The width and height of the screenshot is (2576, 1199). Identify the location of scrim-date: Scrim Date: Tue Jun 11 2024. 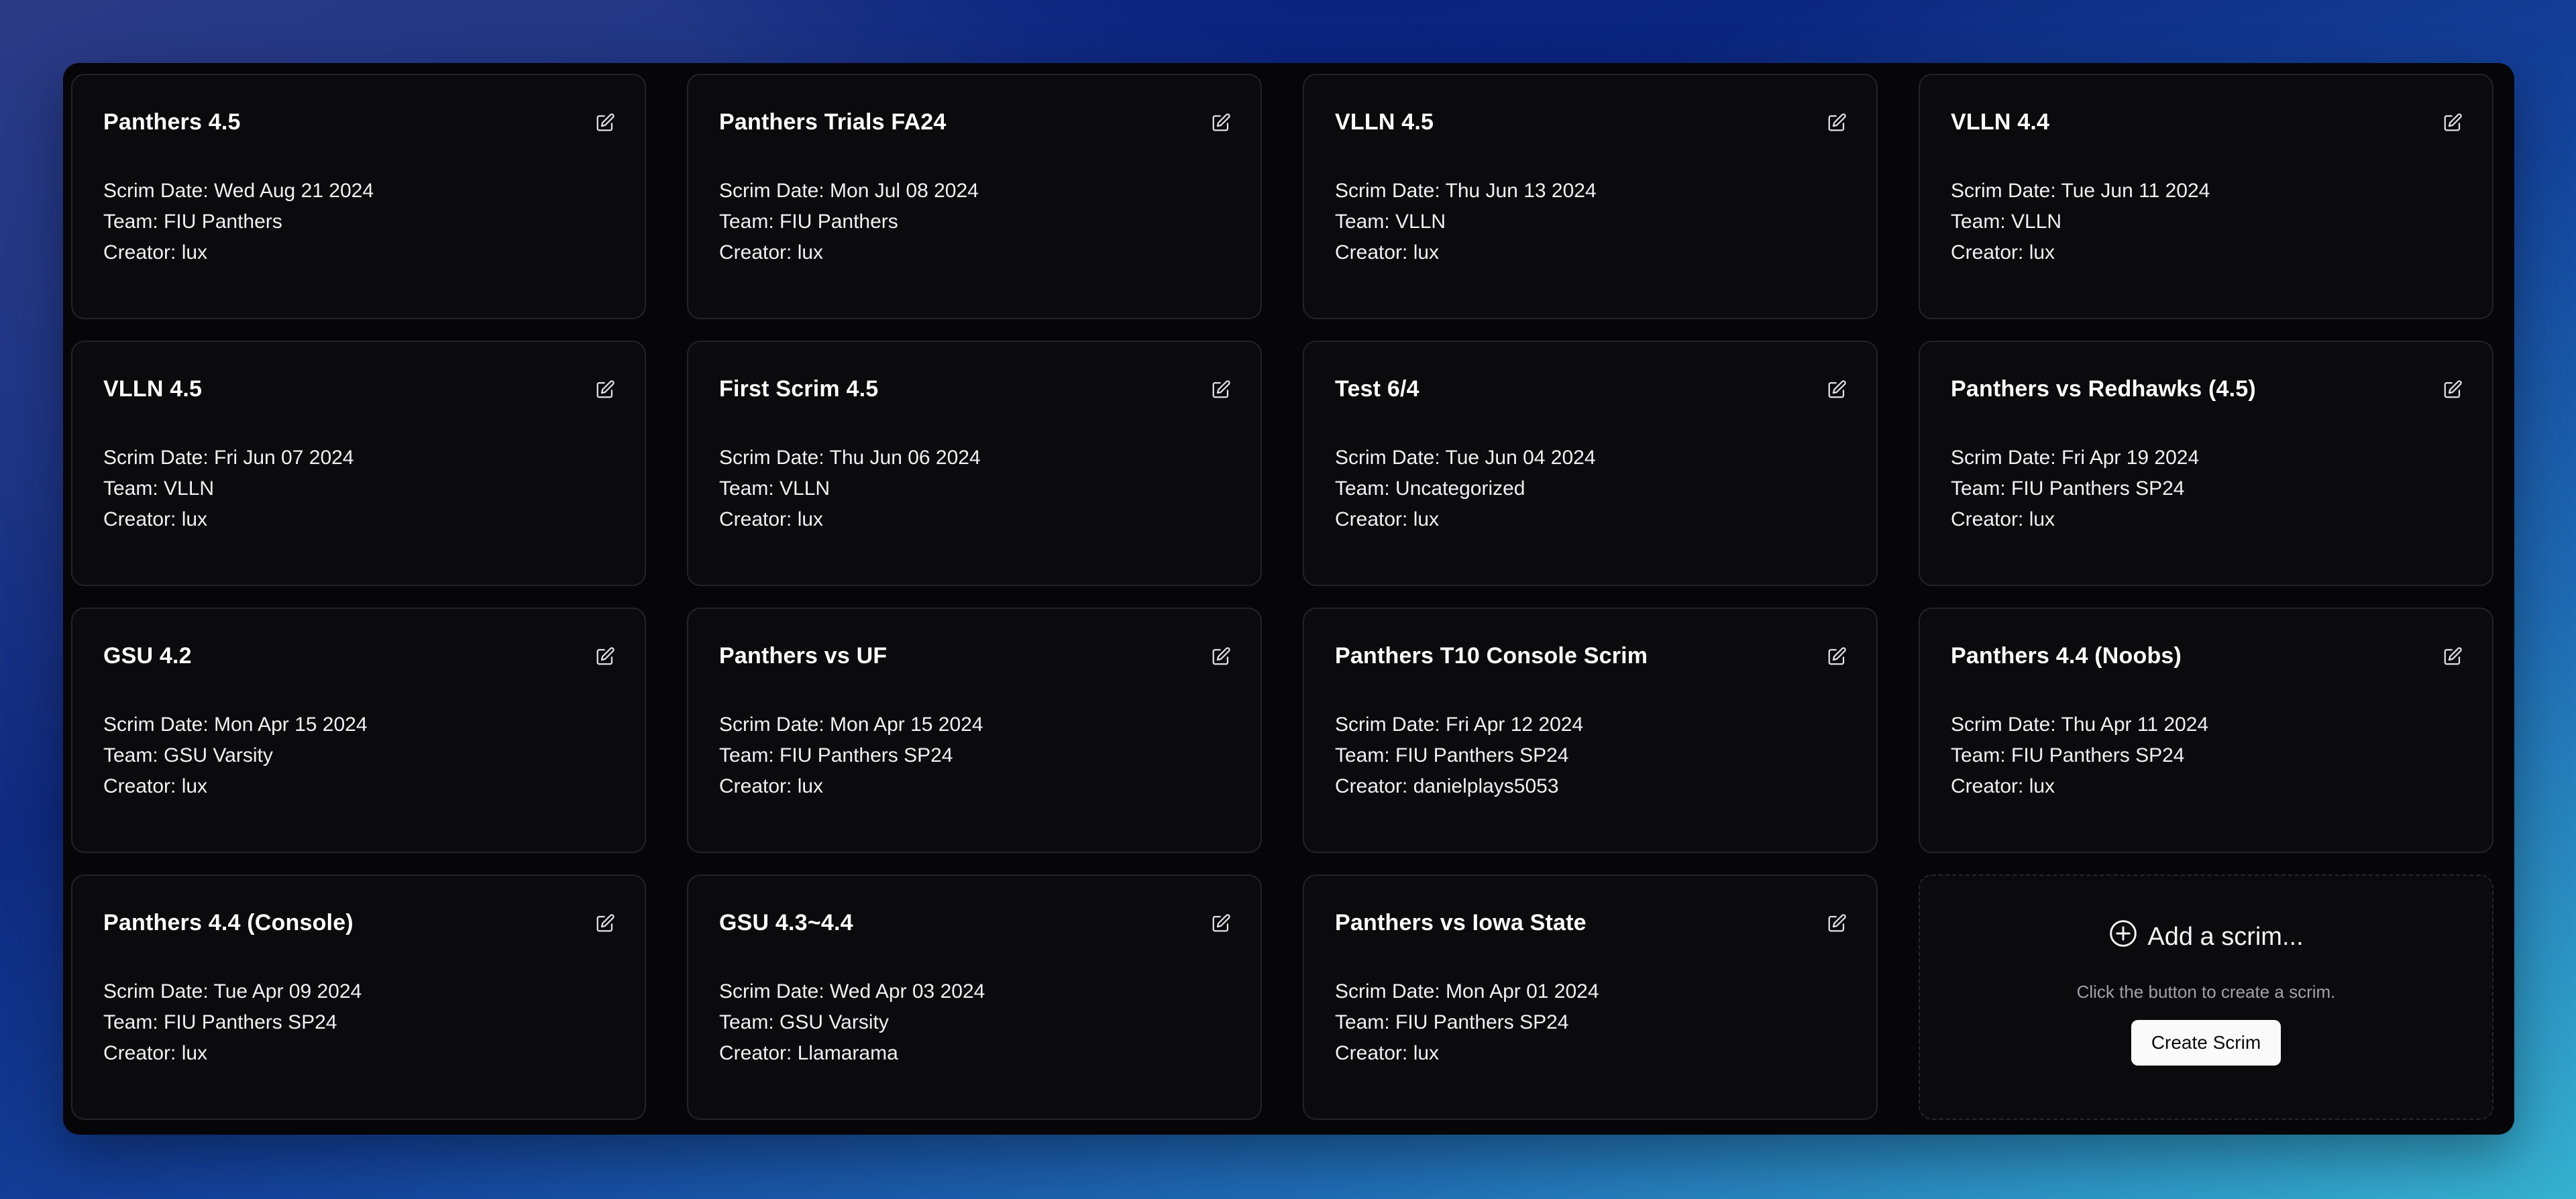
(2080, 191).